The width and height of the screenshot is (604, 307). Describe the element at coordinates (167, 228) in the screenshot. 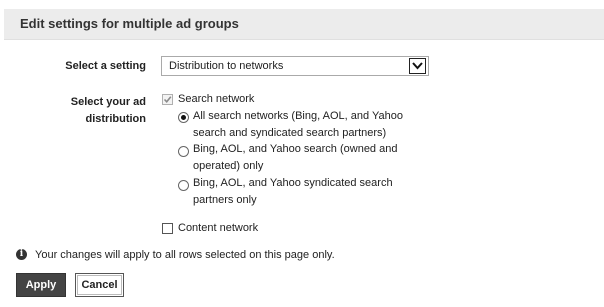

I see `content-network-checkbox` at that location.